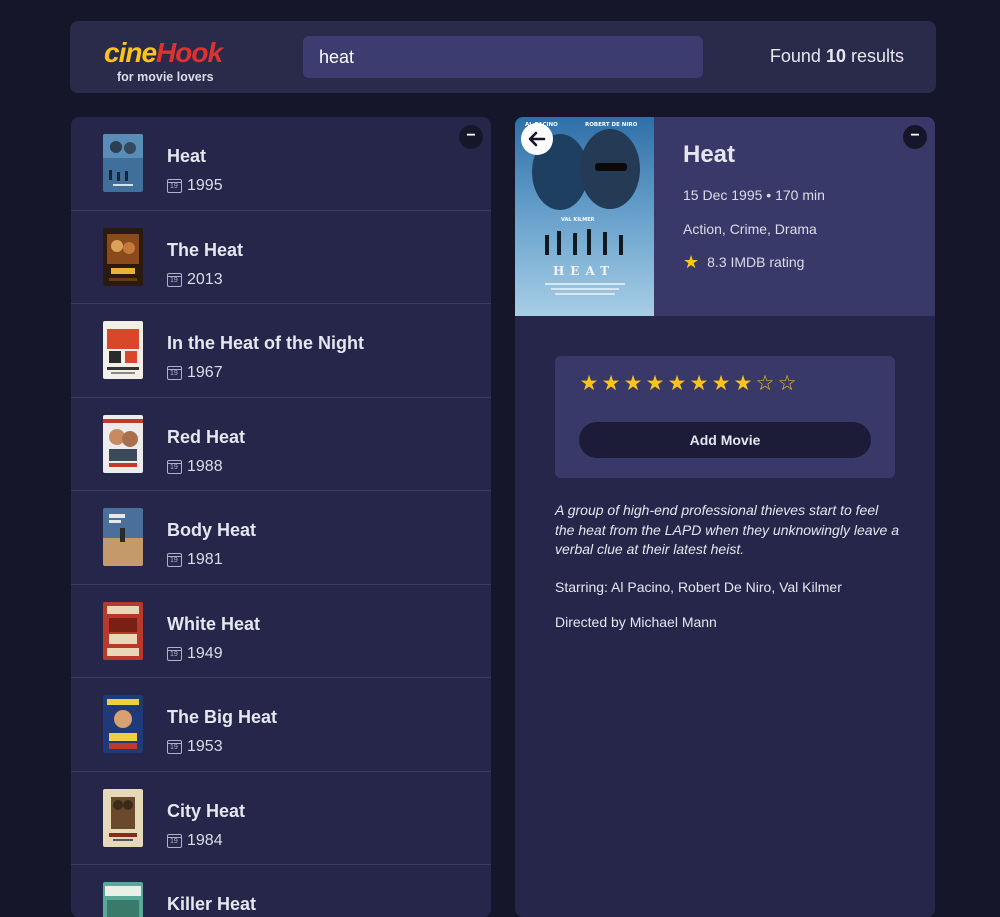  Describe the element at coordinates (767, 262) in the screenshot. I see `imdb-rating-label: IMDB rating` at that location.